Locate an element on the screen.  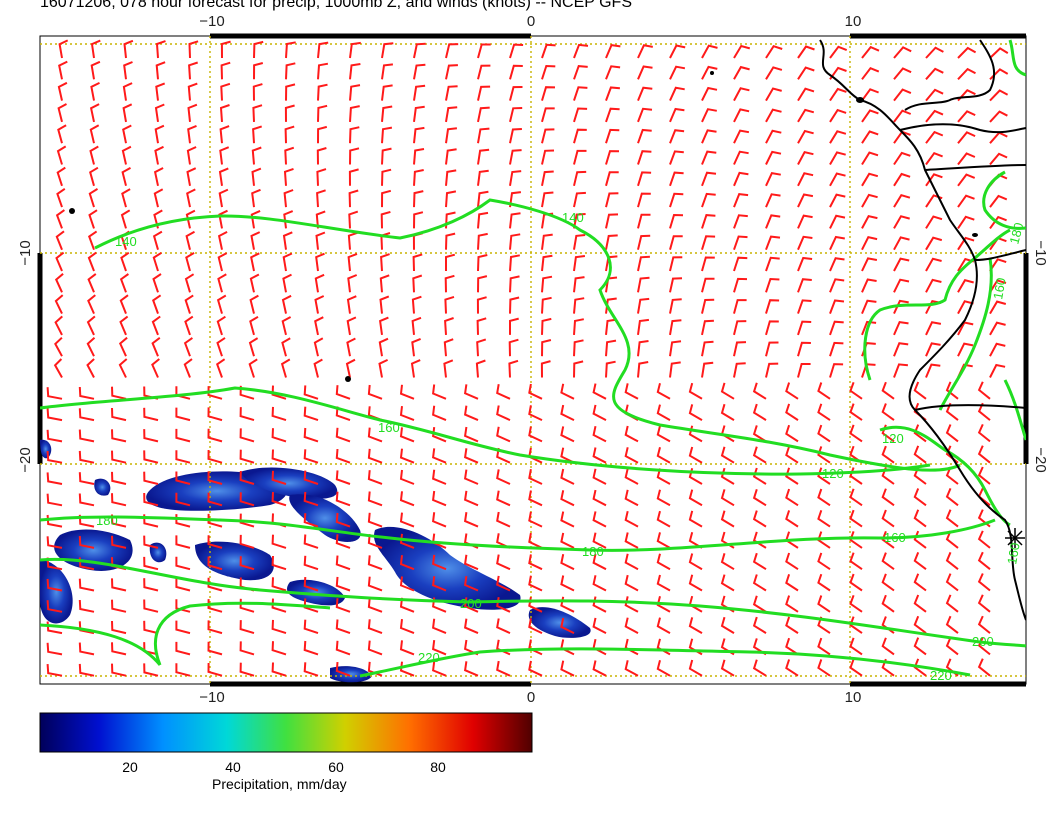
colorbar is located at coordinates (286, 732).